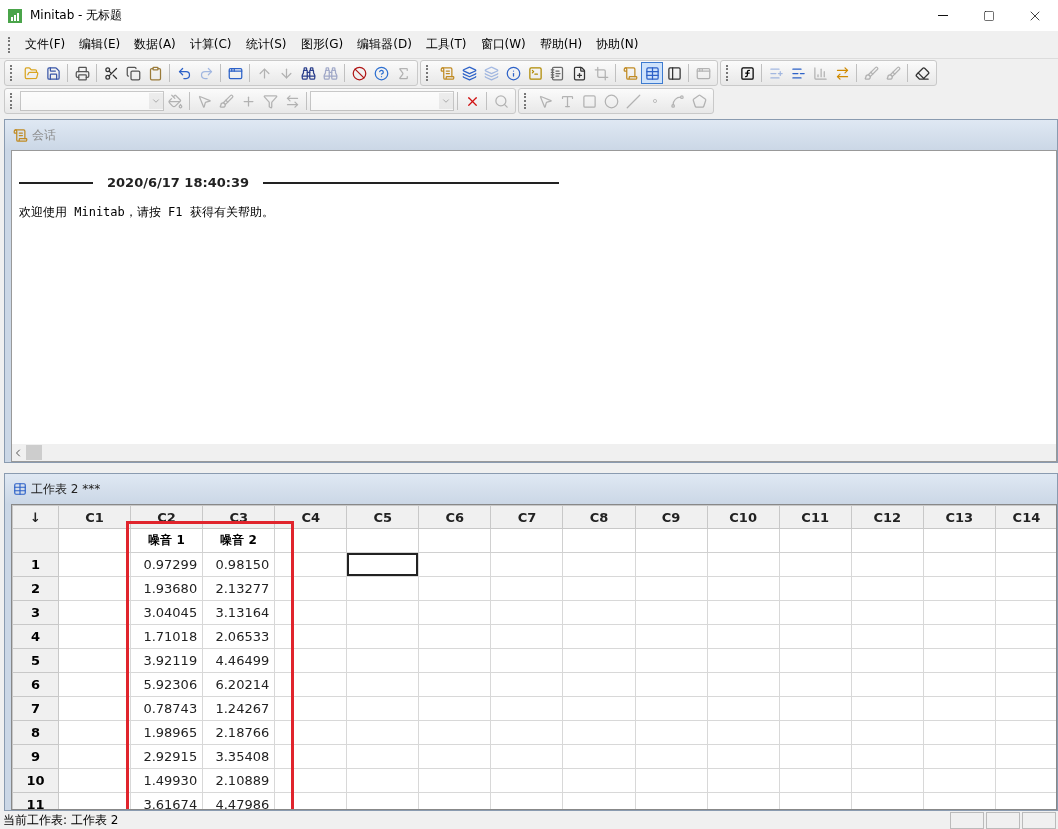  I want to click on table-cell: 1.24267, so click(238, 708).